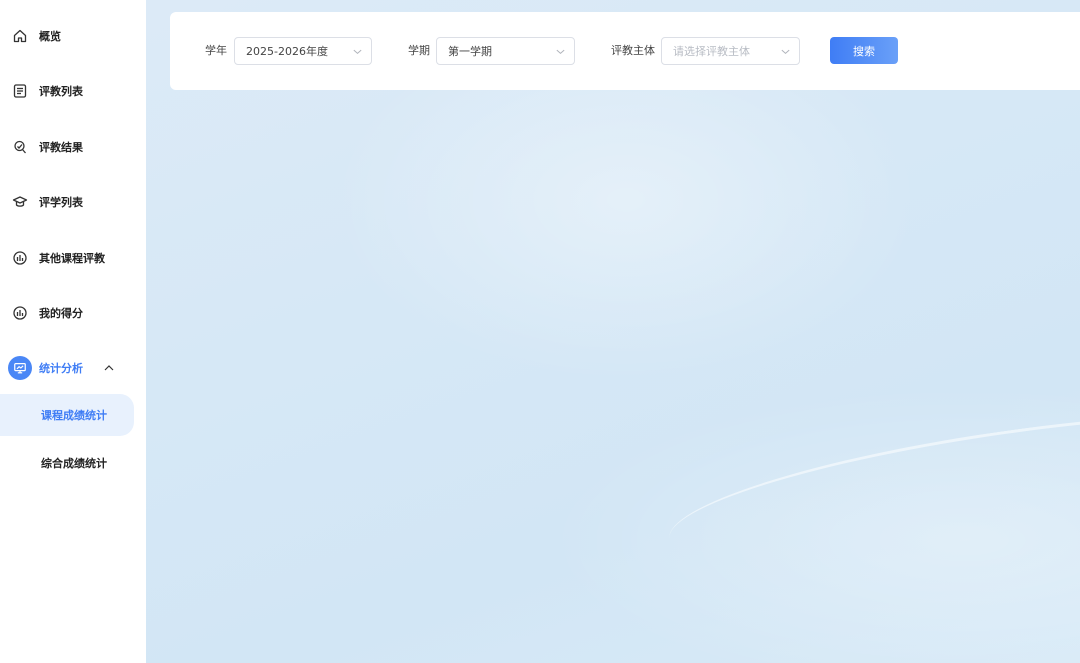  Describe the element at coordinates (74, 463) in the screenshot. I see `submenu-item-label: 综合成绩统计` at that location.